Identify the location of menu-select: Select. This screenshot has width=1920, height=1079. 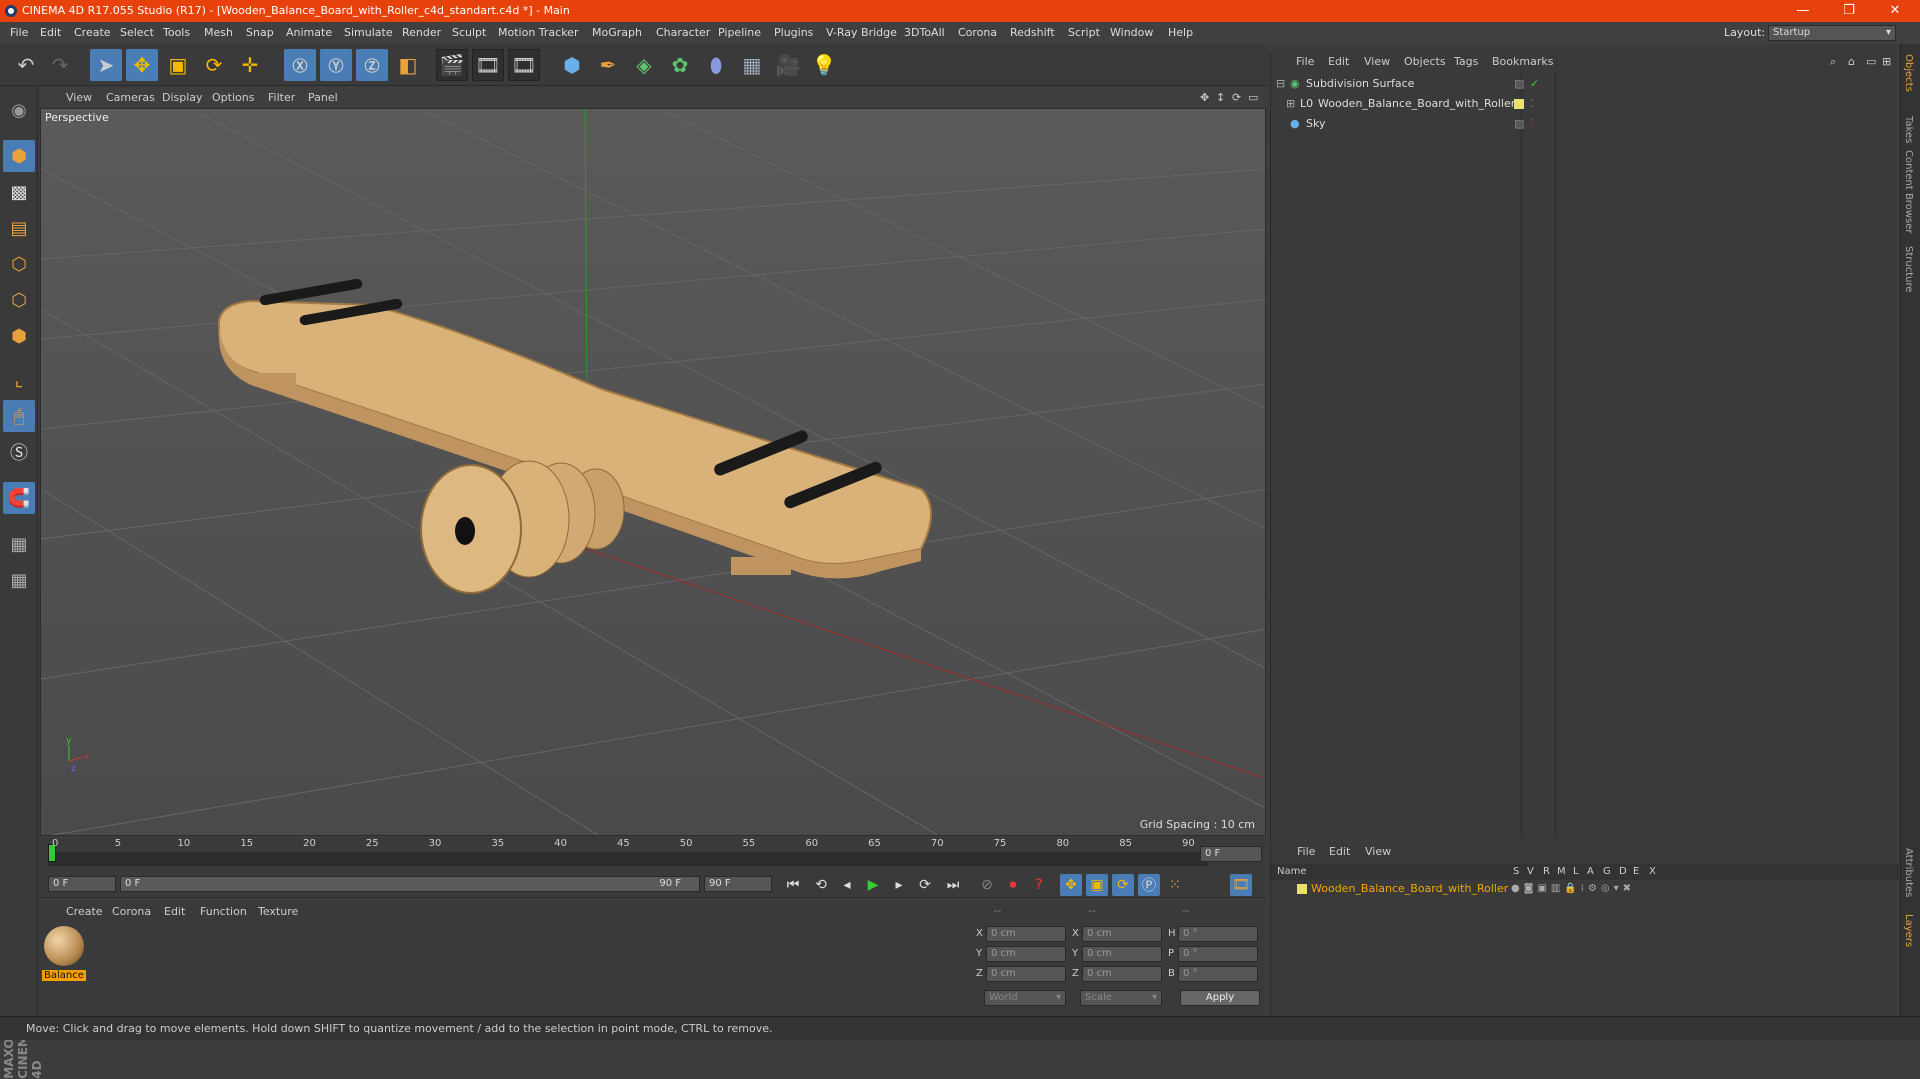
(137, 33).